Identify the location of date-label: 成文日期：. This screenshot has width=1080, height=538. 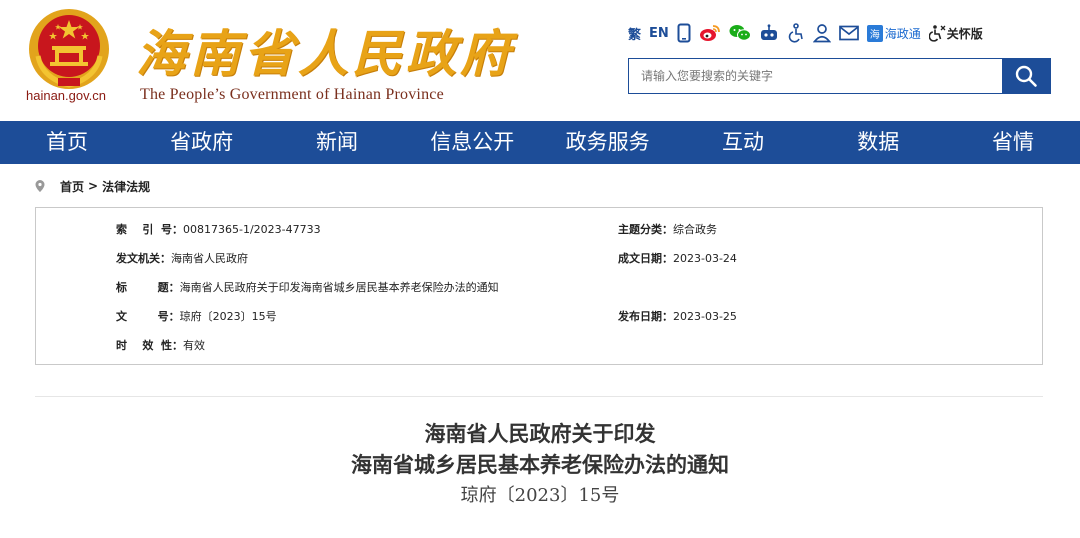
(645, 258).